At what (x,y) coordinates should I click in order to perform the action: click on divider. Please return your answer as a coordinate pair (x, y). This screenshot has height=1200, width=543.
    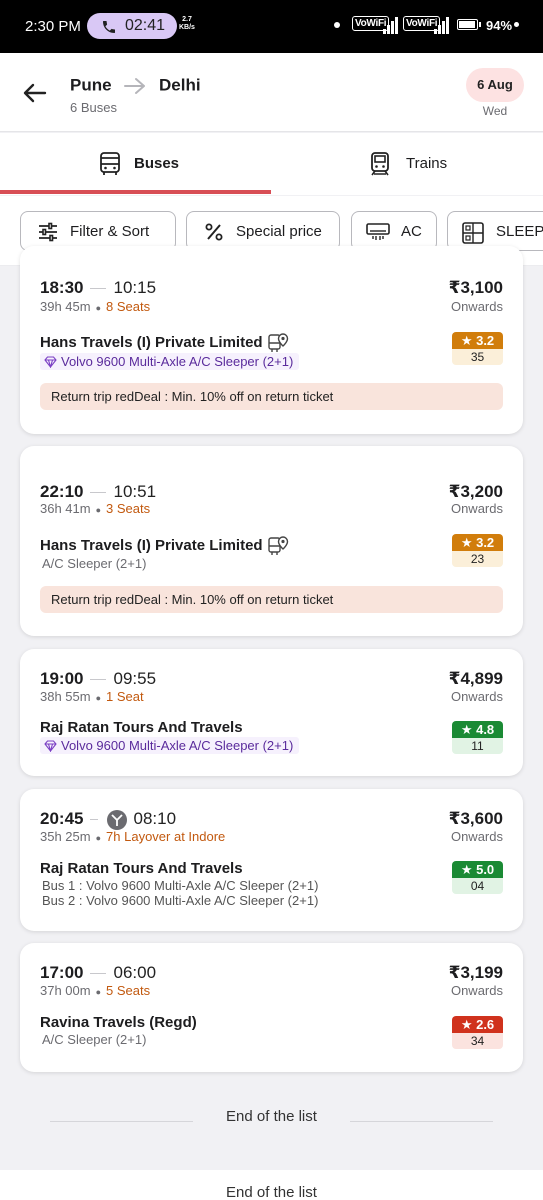
    Looking at the image, I should click on (421, 1121).